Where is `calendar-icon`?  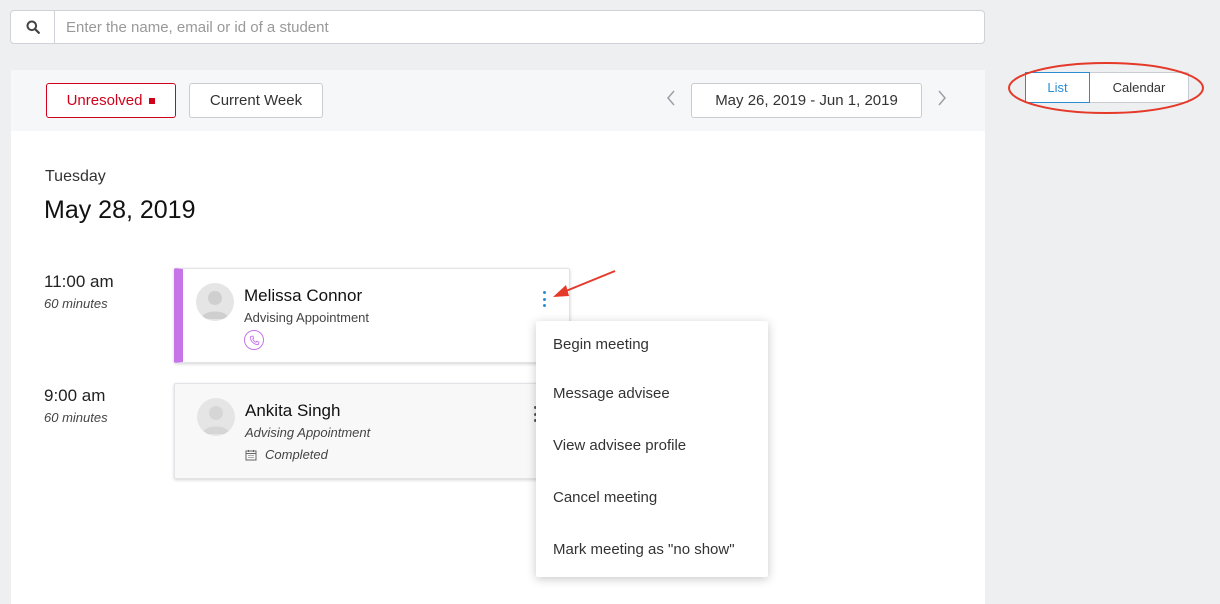 calendar-icon is located at coordinates (251, 454).